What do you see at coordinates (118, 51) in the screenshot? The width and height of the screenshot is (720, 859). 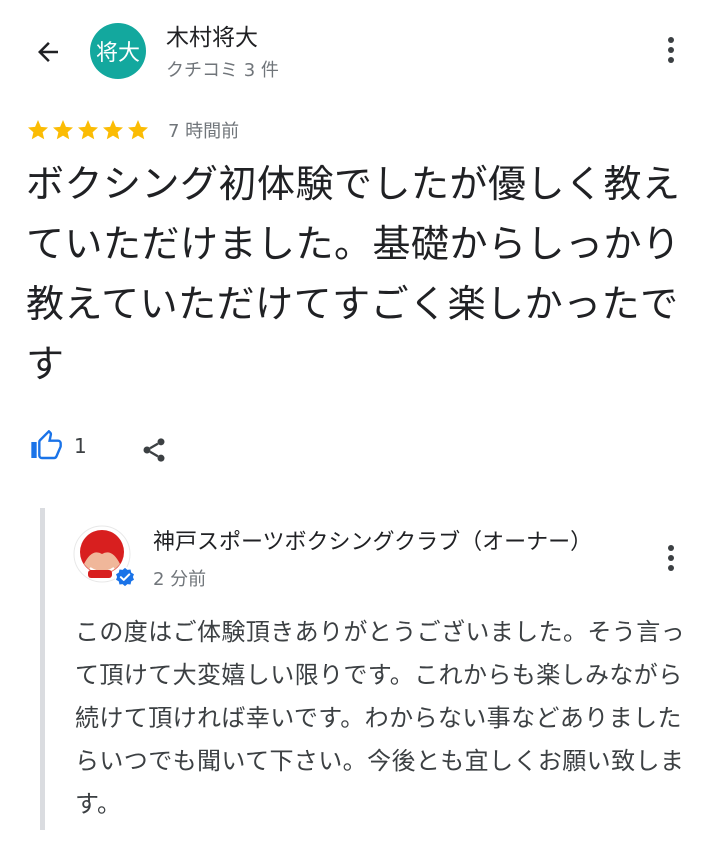 I see `reviewer-avatar: 将大` at bounding box center [118, 51].